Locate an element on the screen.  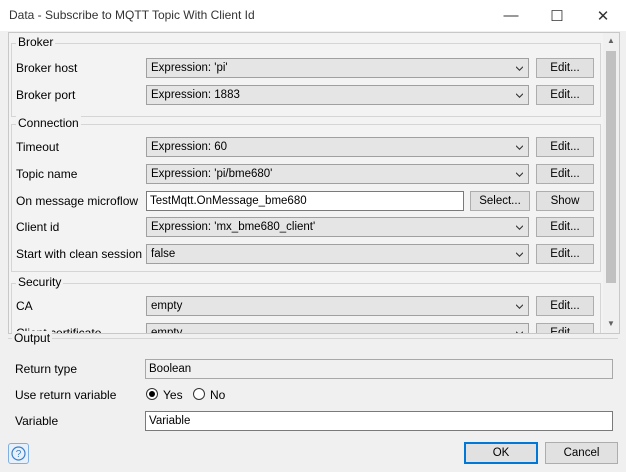
client-certificate-combo: empty is located at coordinates (337, 328).